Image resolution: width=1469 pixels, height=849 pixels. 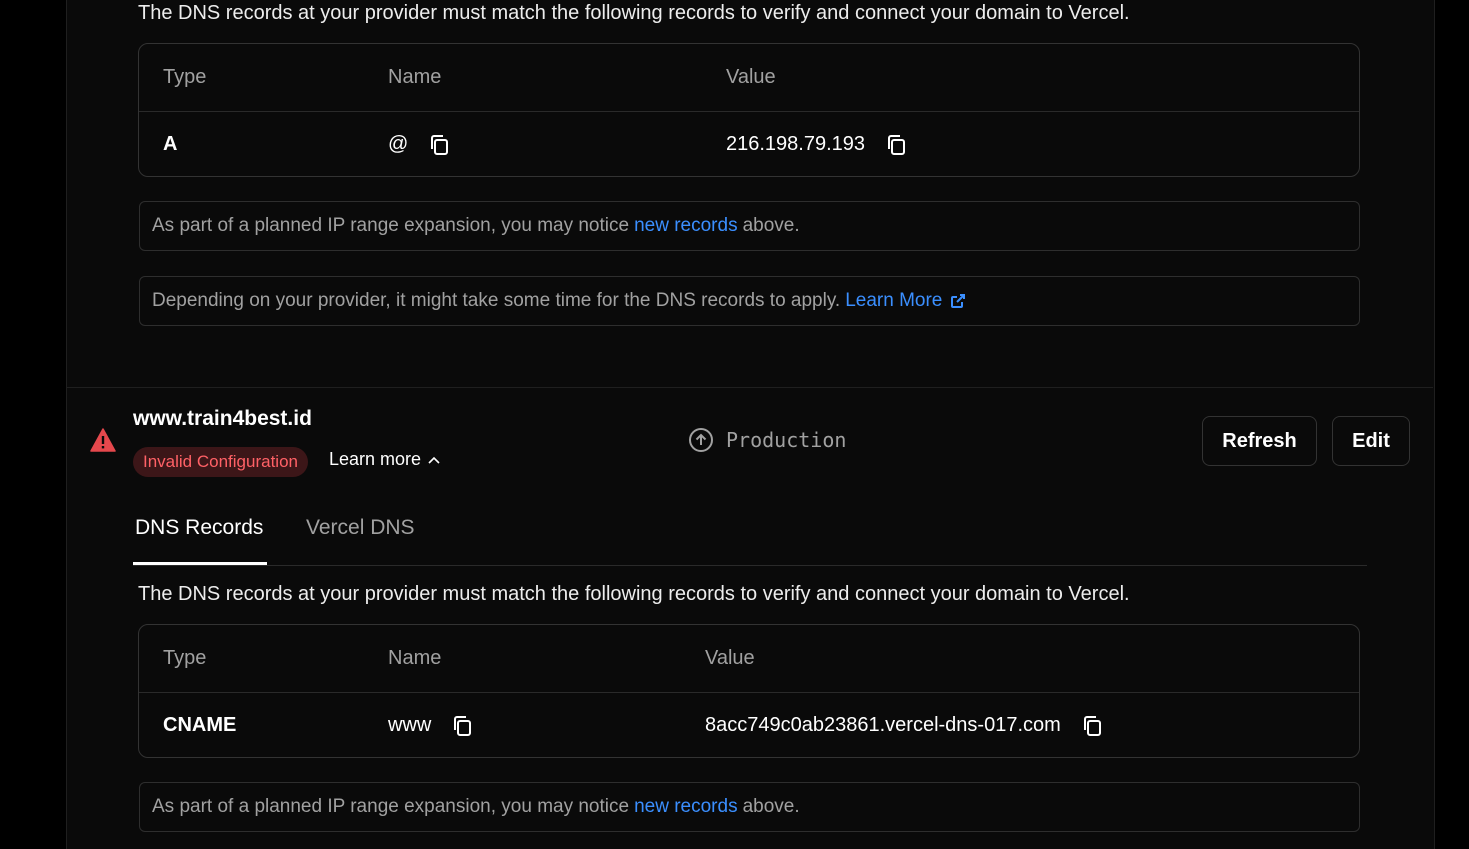 I want to click on record-value: 216.198.79.193, so click(x=796, y=144).